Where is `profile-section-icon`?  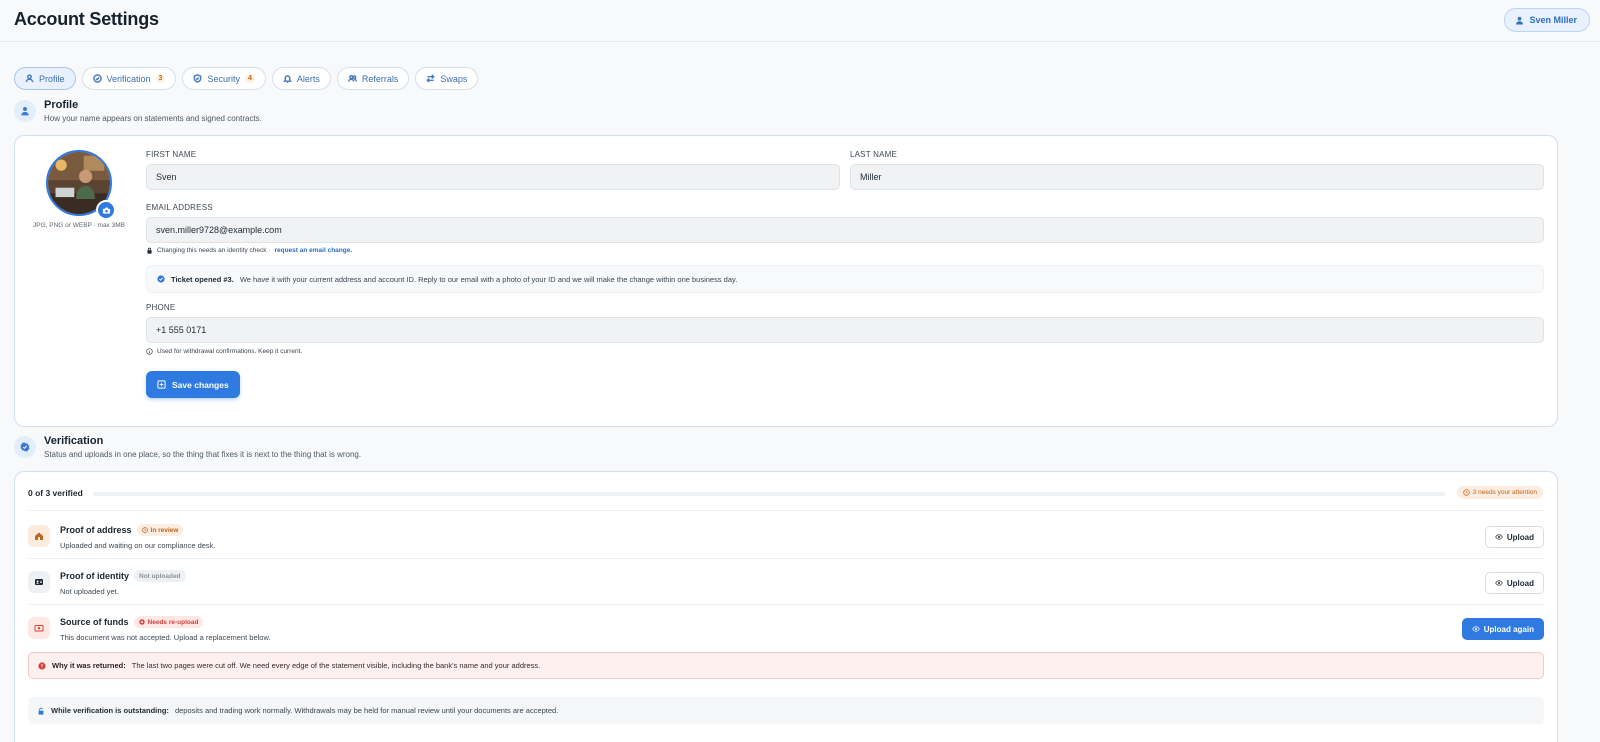 profile-section-icon is located at coordinates (25, 111).